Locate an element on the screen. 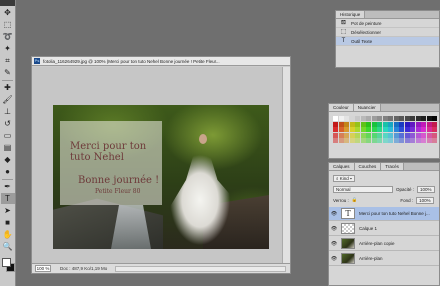 Image resolution: width=440 pixels, height=286 pixels. swatch-grid is located at coordinates (385, 129).